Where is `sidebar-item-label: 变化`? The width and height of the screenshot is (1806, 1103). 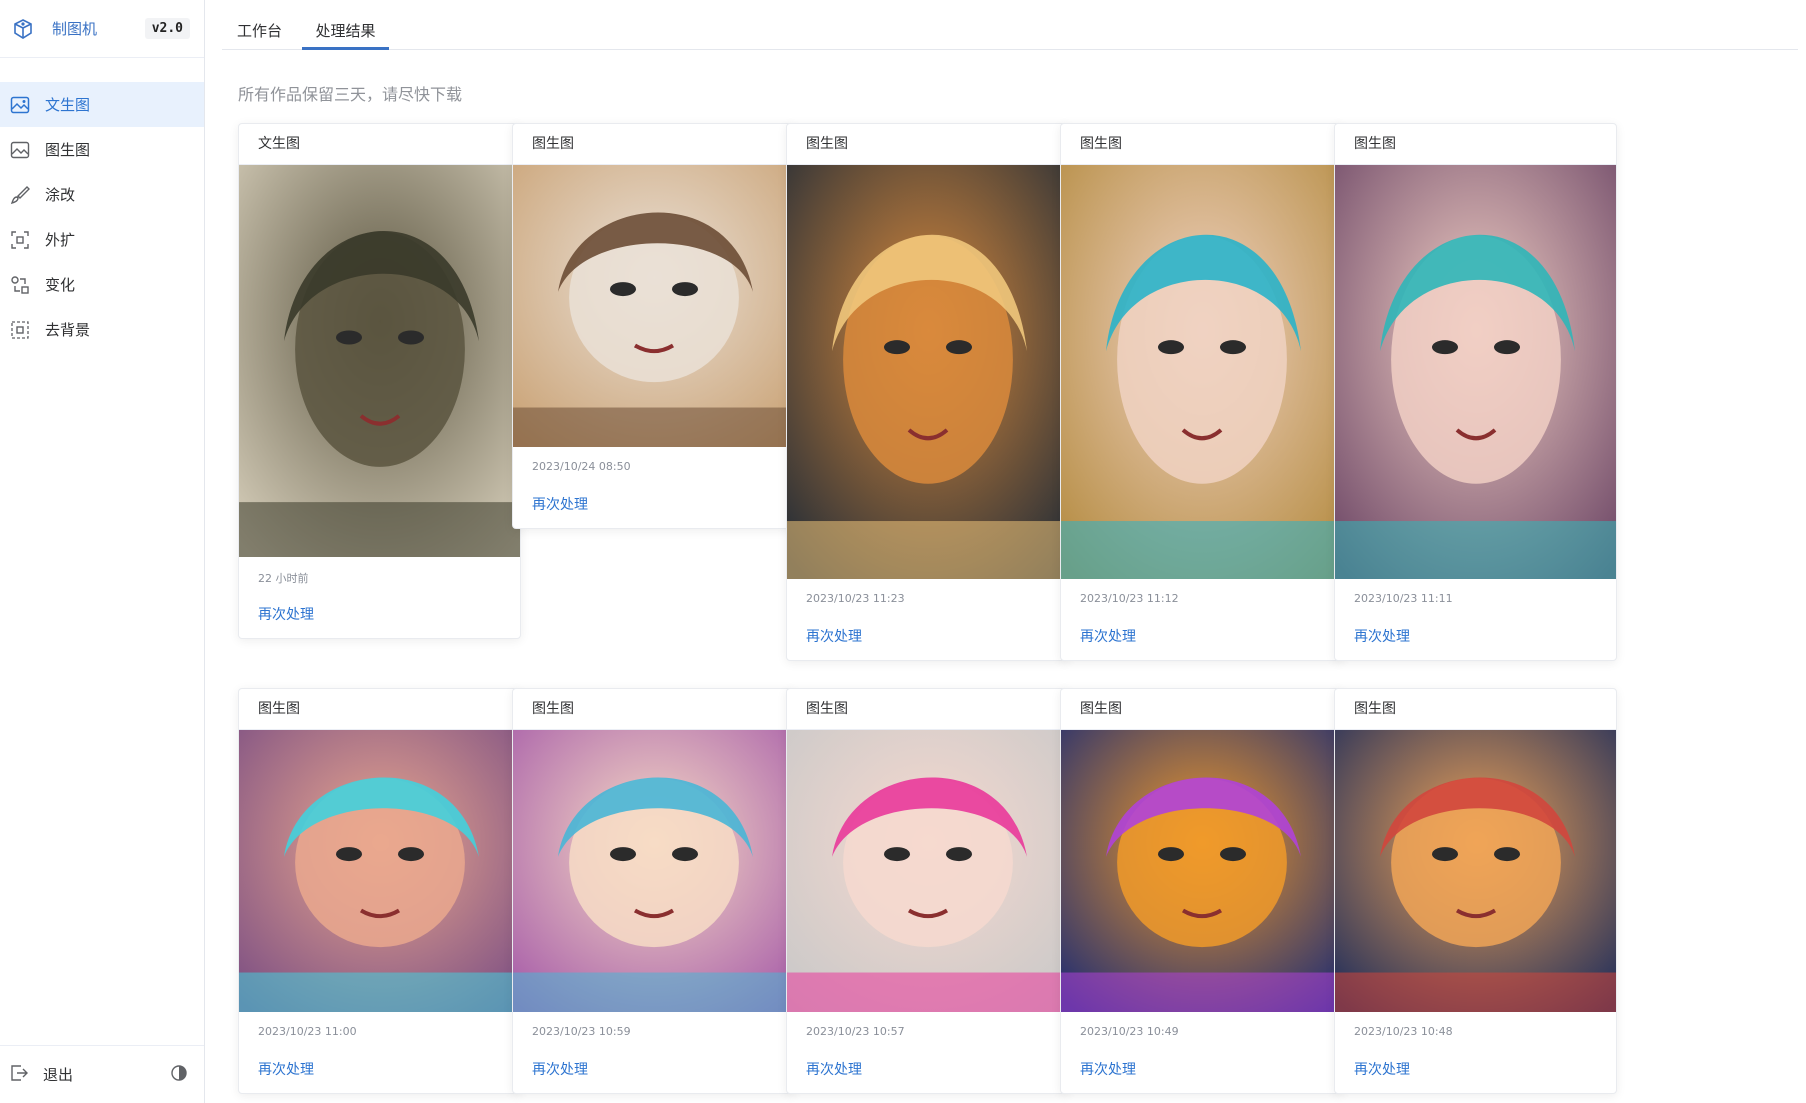
sidebar-item-label: 变化 is located at coordinates (60, 285).